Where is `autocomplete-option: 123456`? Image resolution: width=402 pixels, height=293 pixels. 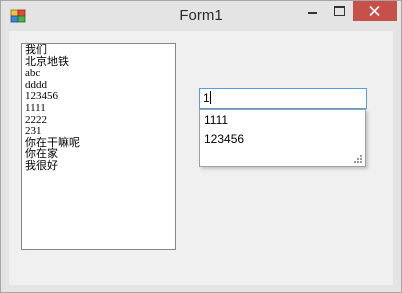 autocomplete-option: 123456 is located at coordinates (282, 139).